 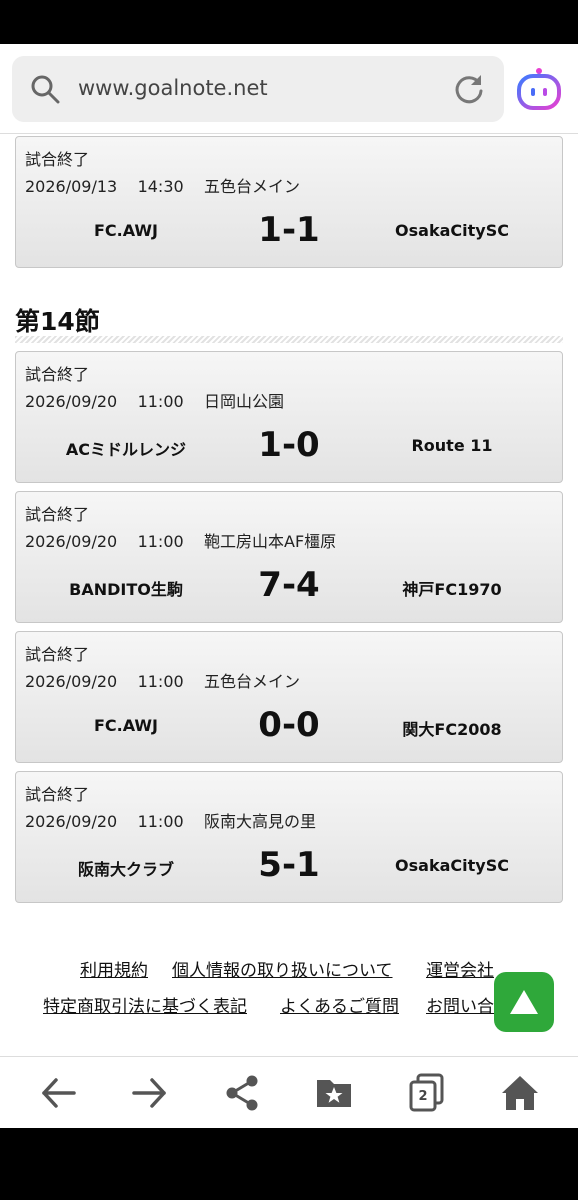 I want to click on match-venue: 阪南大高見の里, so click(x=260, y=821).